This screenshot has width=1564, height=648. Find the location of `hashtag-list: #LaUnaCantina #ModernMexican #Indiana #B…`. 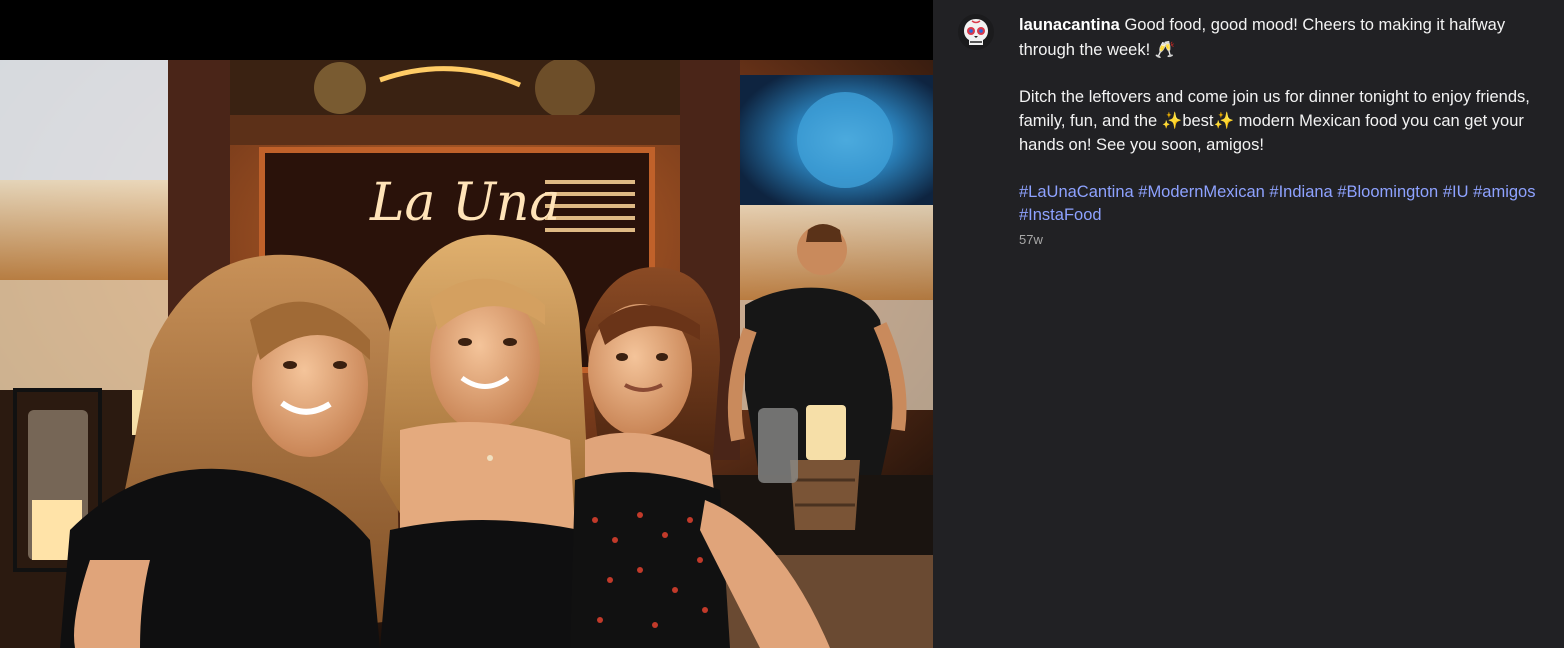

hashtag-list: #LaUnaCantina #ModernMexican #Indiana #B… is located at coordinates (1279, 204).